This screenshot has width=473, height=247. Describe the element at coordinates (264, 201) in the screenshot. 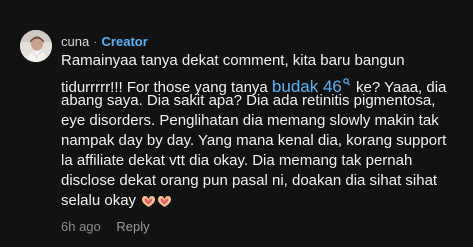

I see `comment-line: selalu okay` at that location.